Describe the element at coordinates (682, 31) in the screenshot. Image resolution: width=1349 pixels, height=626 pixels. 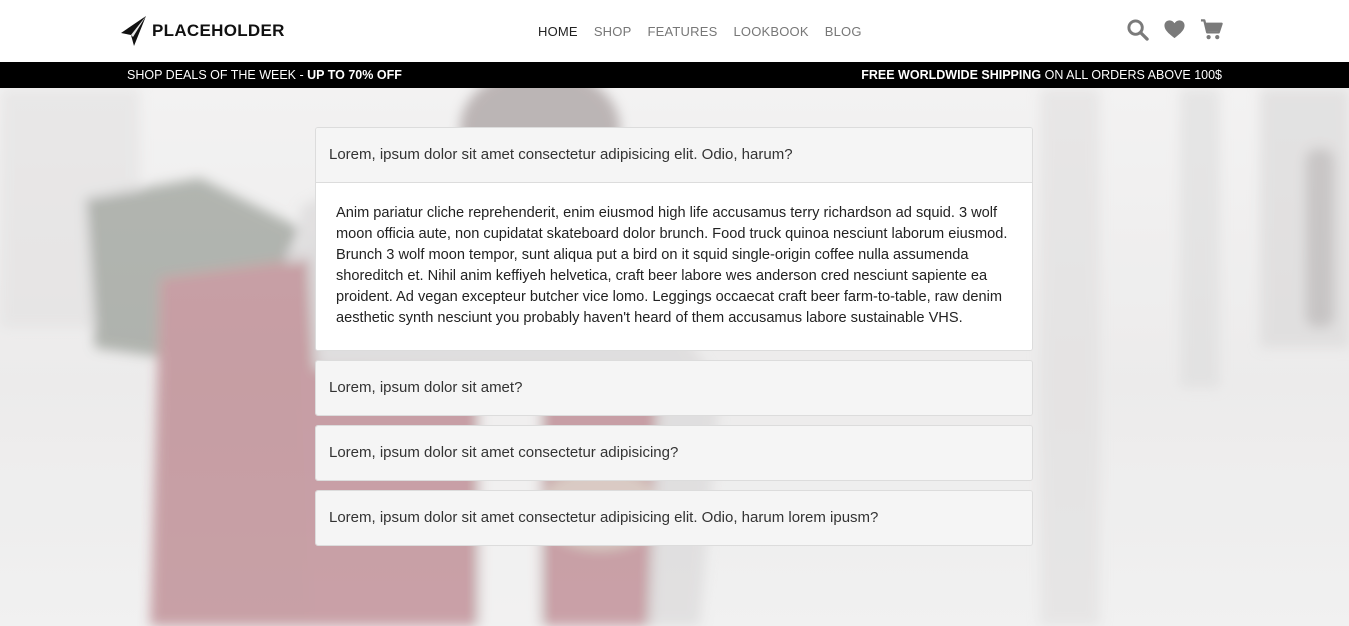
I see `nav-features: FEATURES` at that location.